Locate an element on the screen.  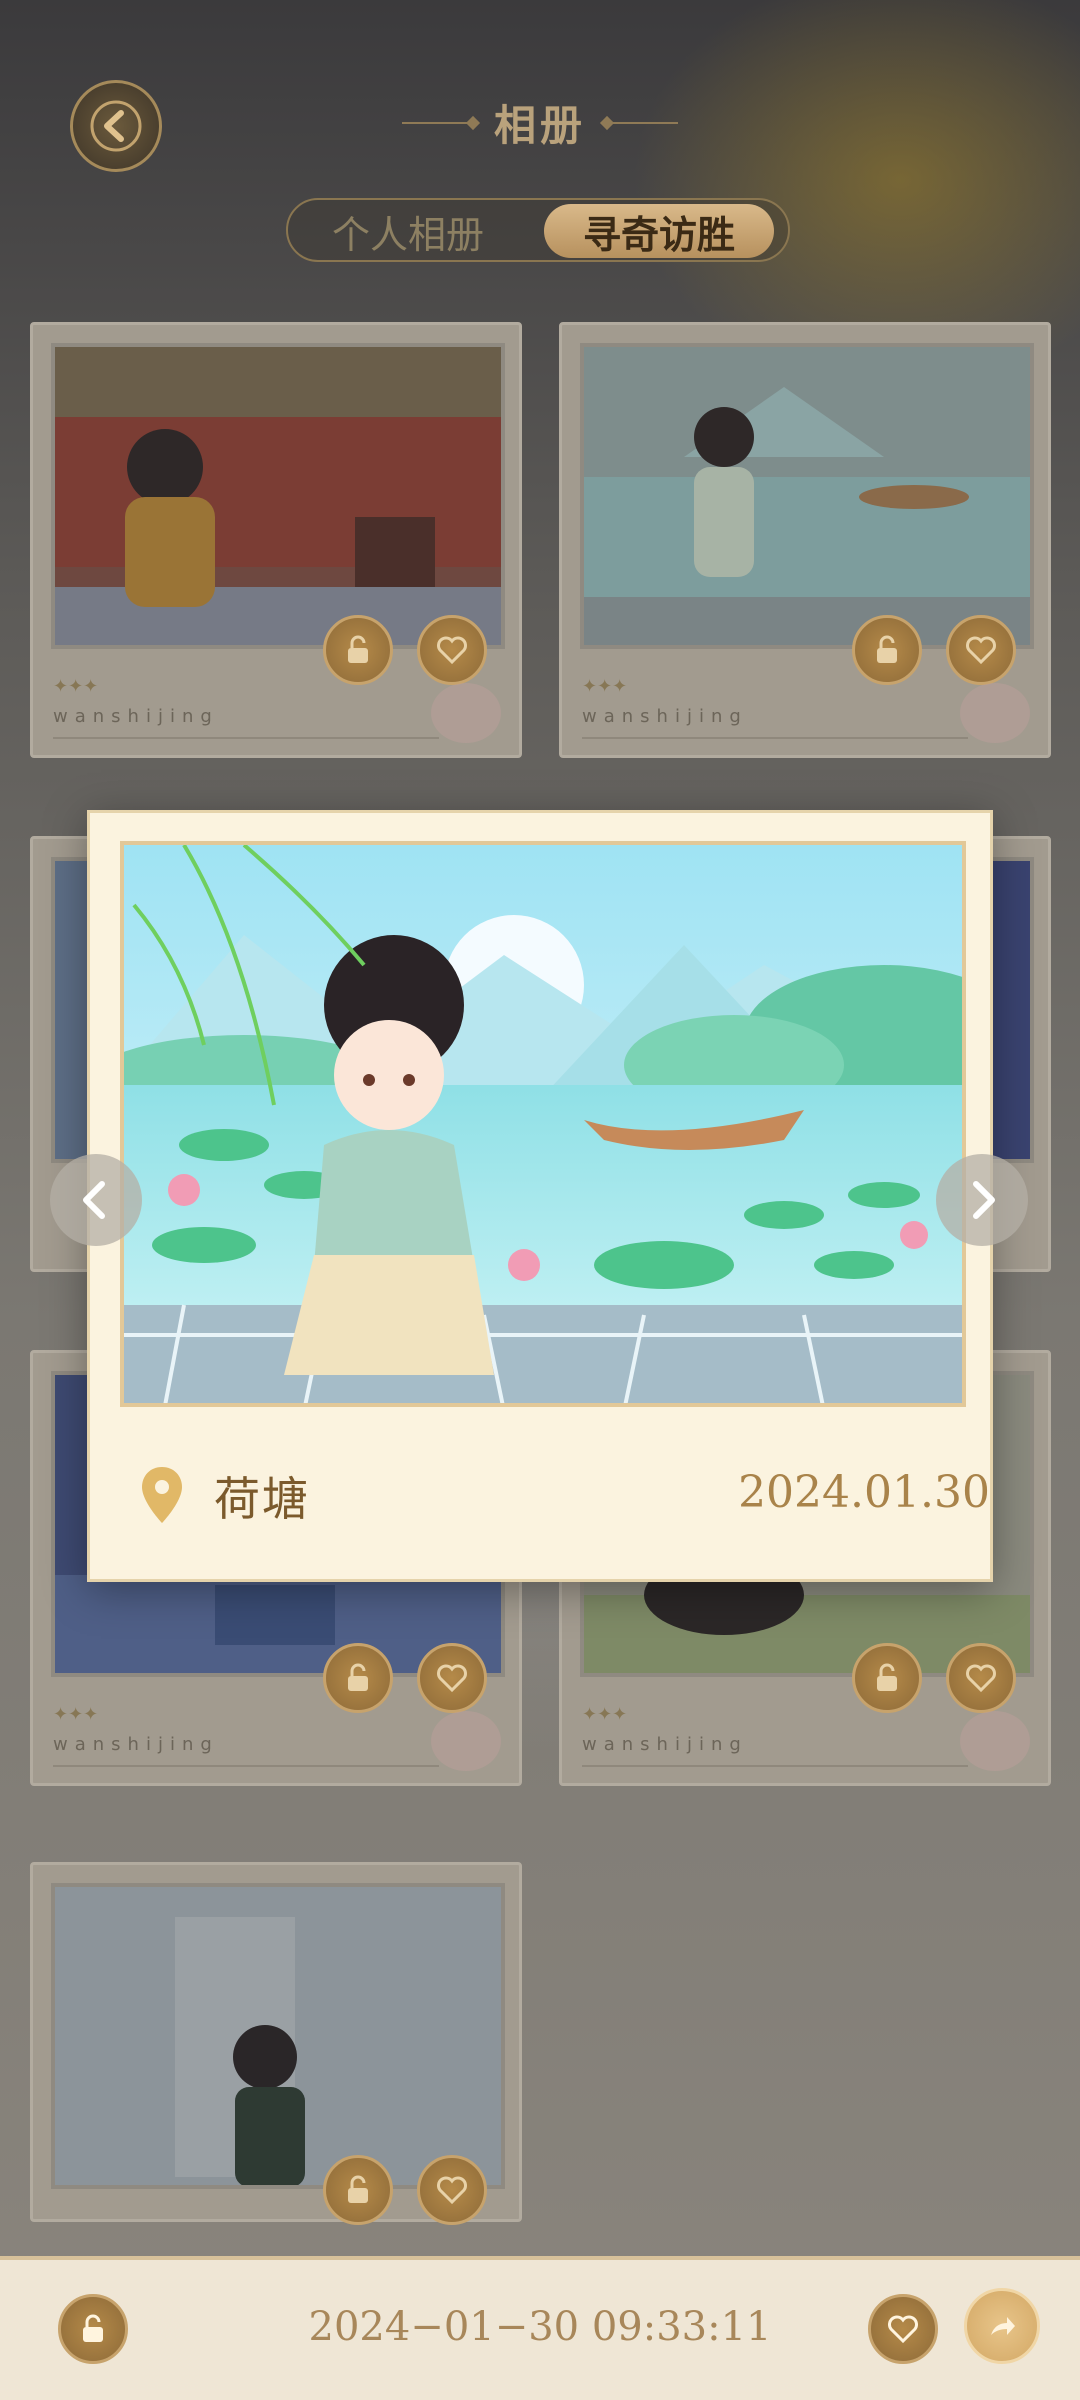
album-tabs: 个人相册 寻奇访胜 is located at coordinates (538, 230).